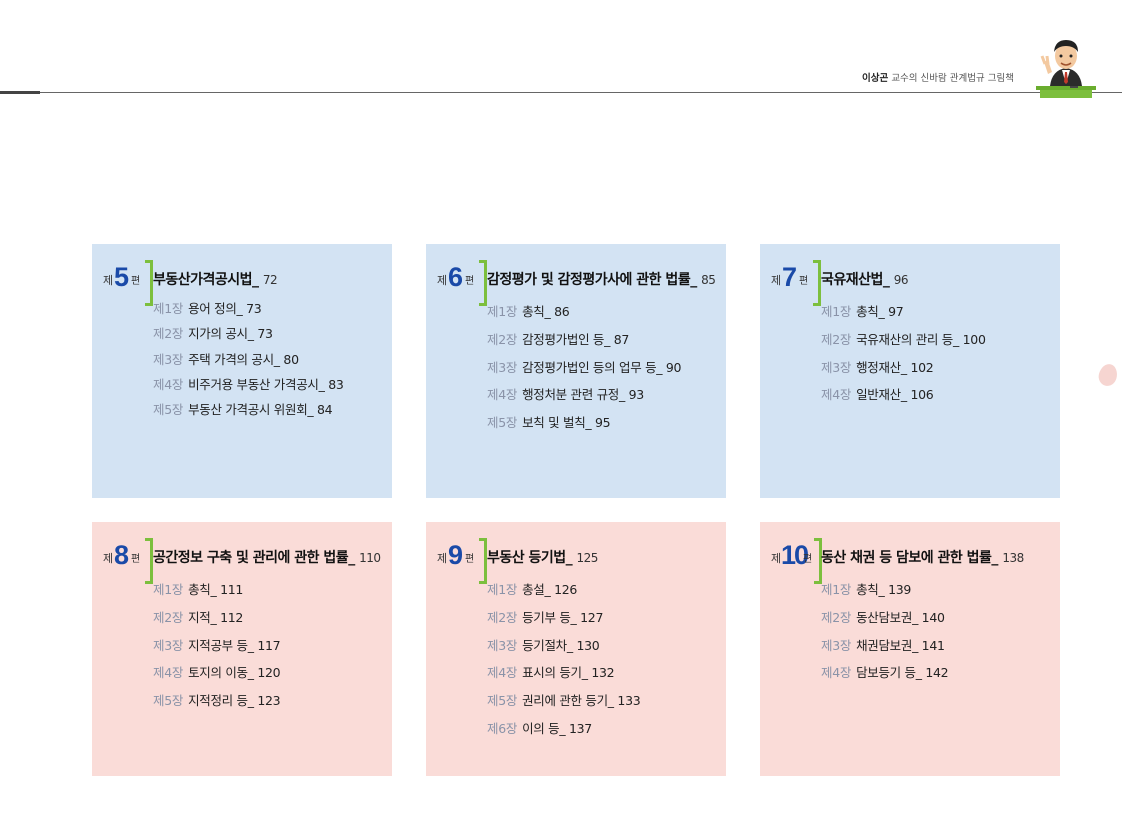 This screenshot has width=1122, height=832. What do you see at coordinates (234, 701) in the screenshot?
I see `chapter-title: 지적정리 등_ 123` at bounding box center [234, 701].